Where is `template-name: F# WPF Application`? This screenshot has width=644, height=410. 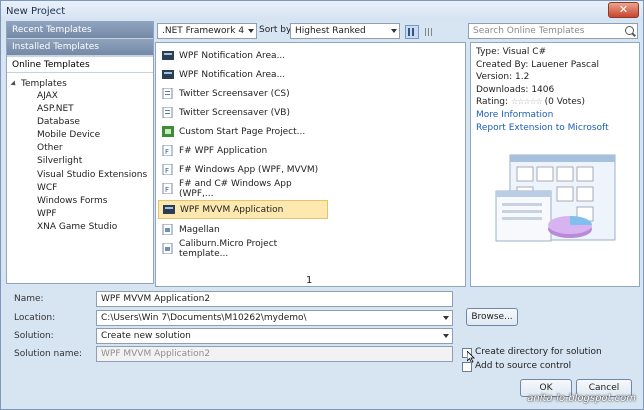
template-name: F# WPF Application is located at coordinates (223, 150).